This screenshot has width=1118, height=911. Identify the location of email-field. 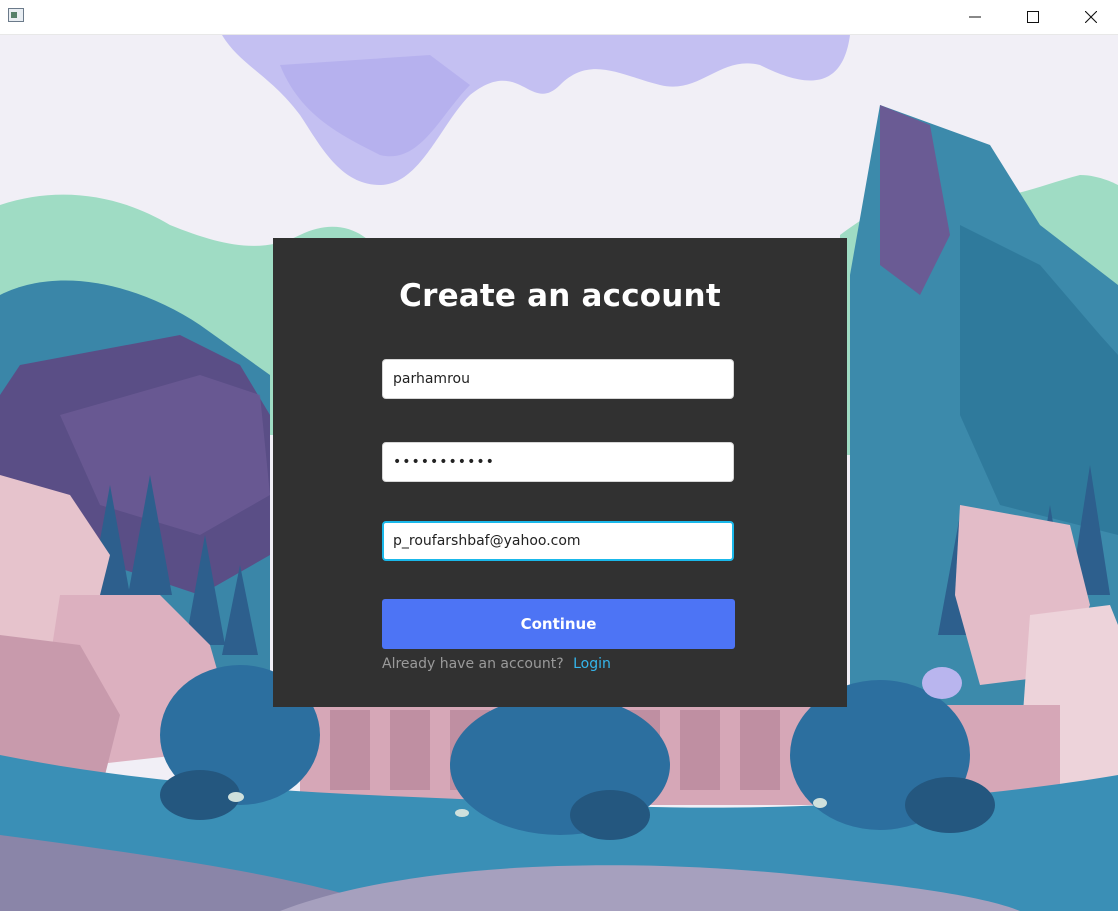
(558, 541).